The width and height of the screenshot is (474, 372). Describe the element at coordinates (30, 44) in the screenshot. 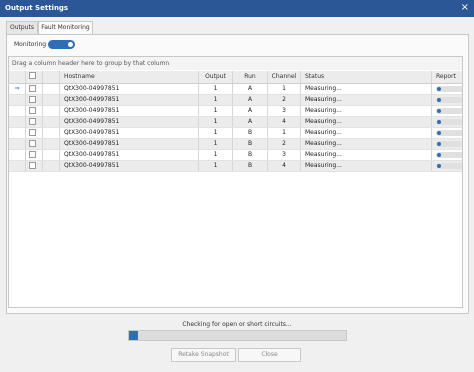

I see `monitoring-label: Monitoring` at that location.